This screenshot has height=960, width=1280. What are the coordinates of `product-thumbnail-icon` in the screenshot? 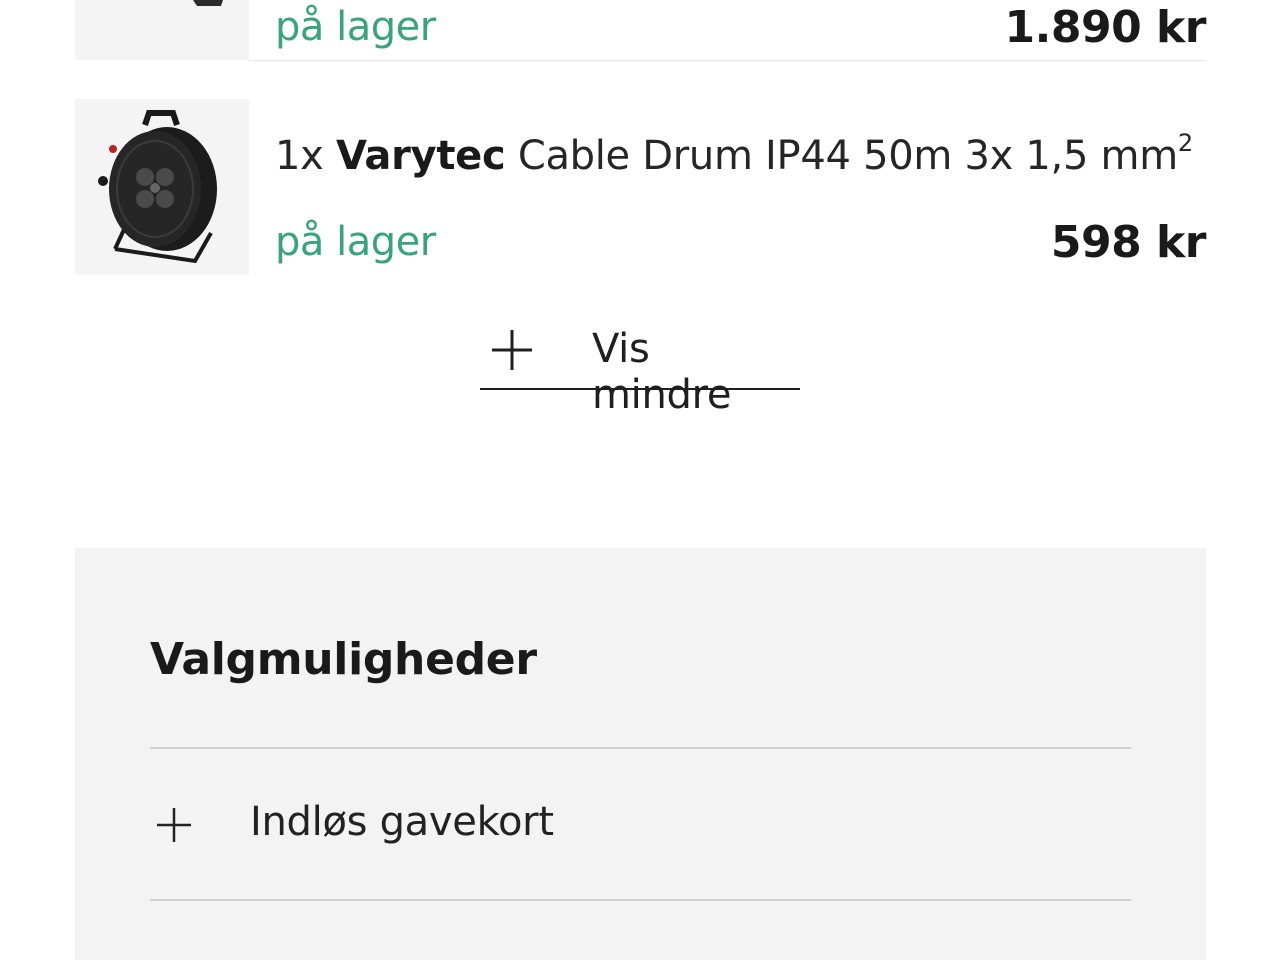 It's located at (162, 30).